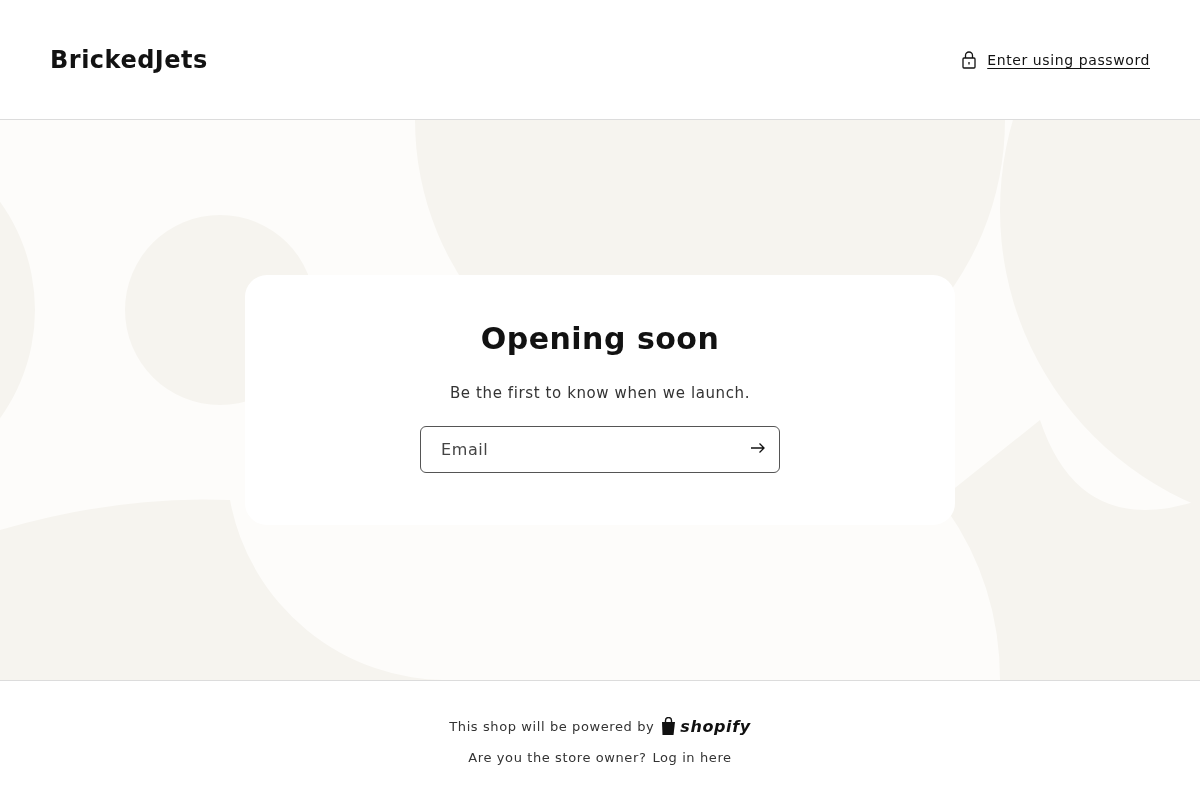  What do you see at coordinates (557, 757) in the screenshot?
I see `owner-question: Are you the store owner?` at bounding box center [557, 757].